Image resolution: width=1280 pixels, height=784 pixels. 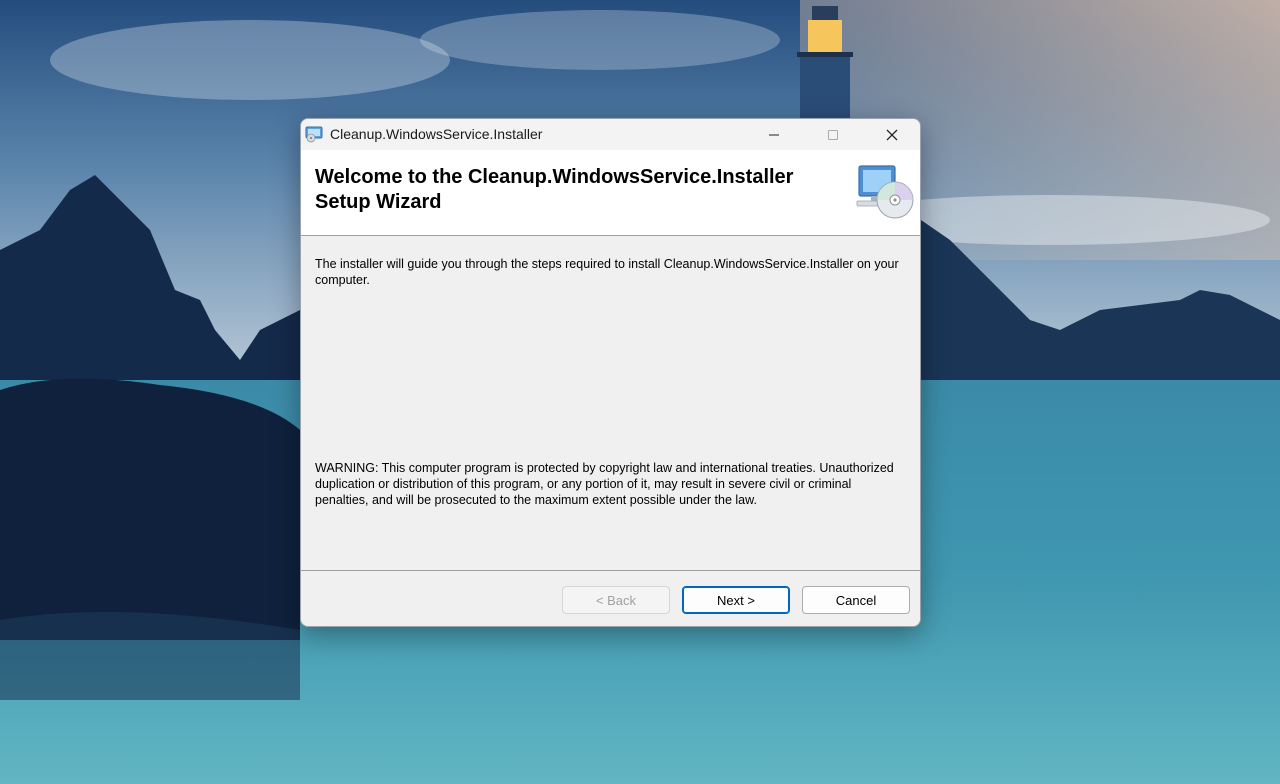 I want to click on close-button, so click(x=891, y=134).